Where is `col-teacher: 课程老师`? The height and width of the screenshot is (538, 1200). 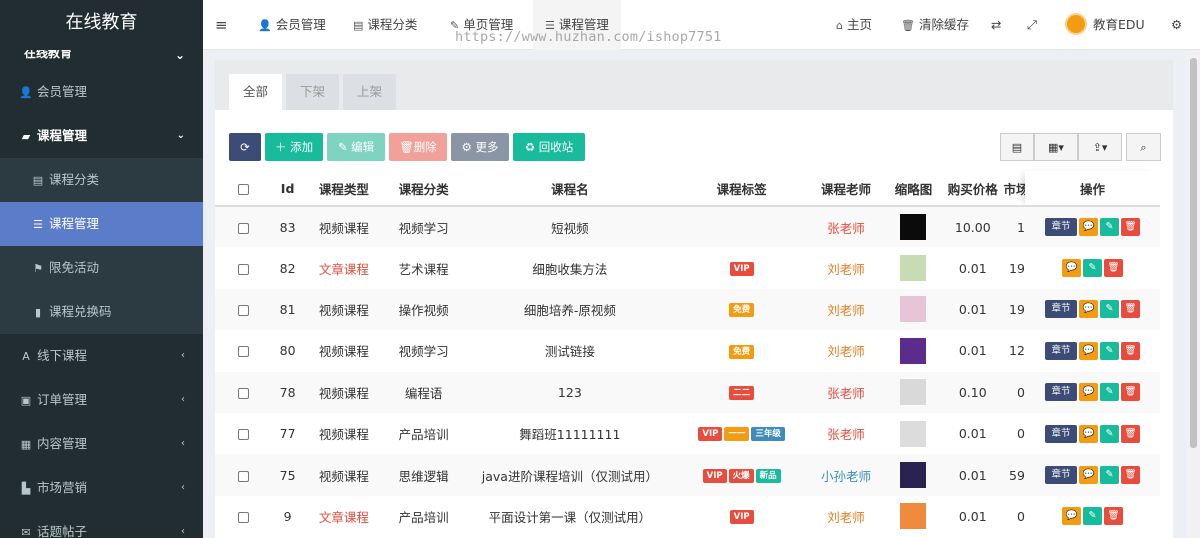 col-teacher: 课程老师 is located at coordinates (846, 189).